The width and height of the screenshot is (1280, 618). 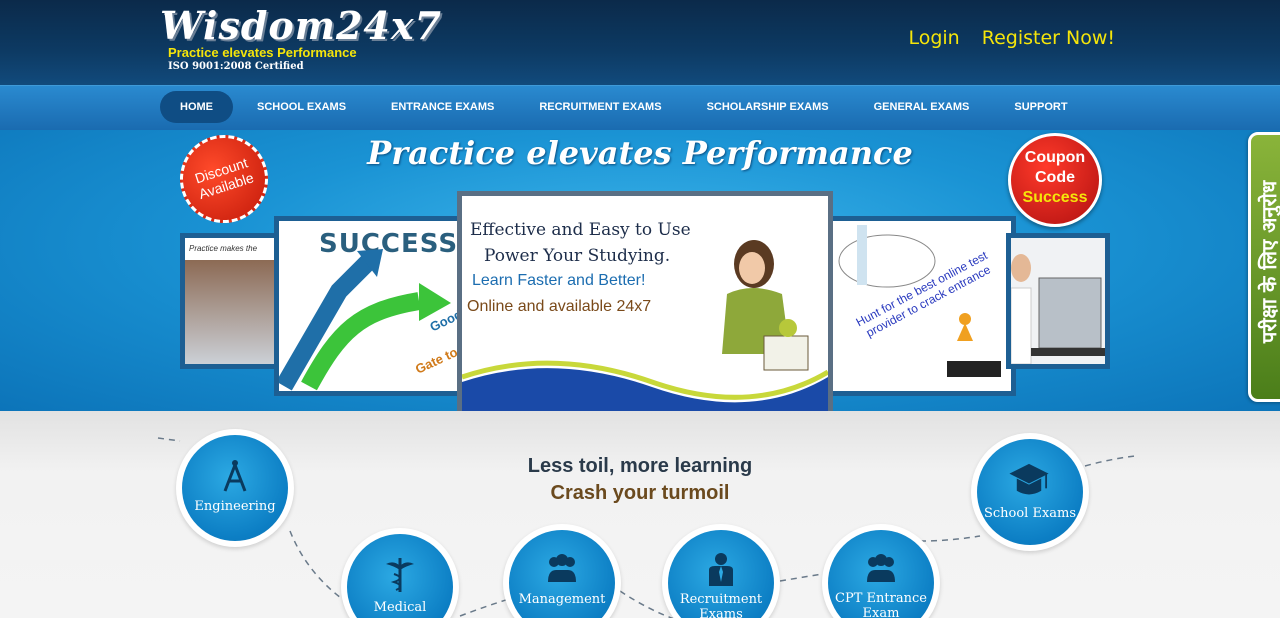 What do you see at coordinates (600, 107) in the screenshot?
I see `nav-item-recruitment-exams: RECRUITMENT EXAMS` at bounding box center [600, 107].